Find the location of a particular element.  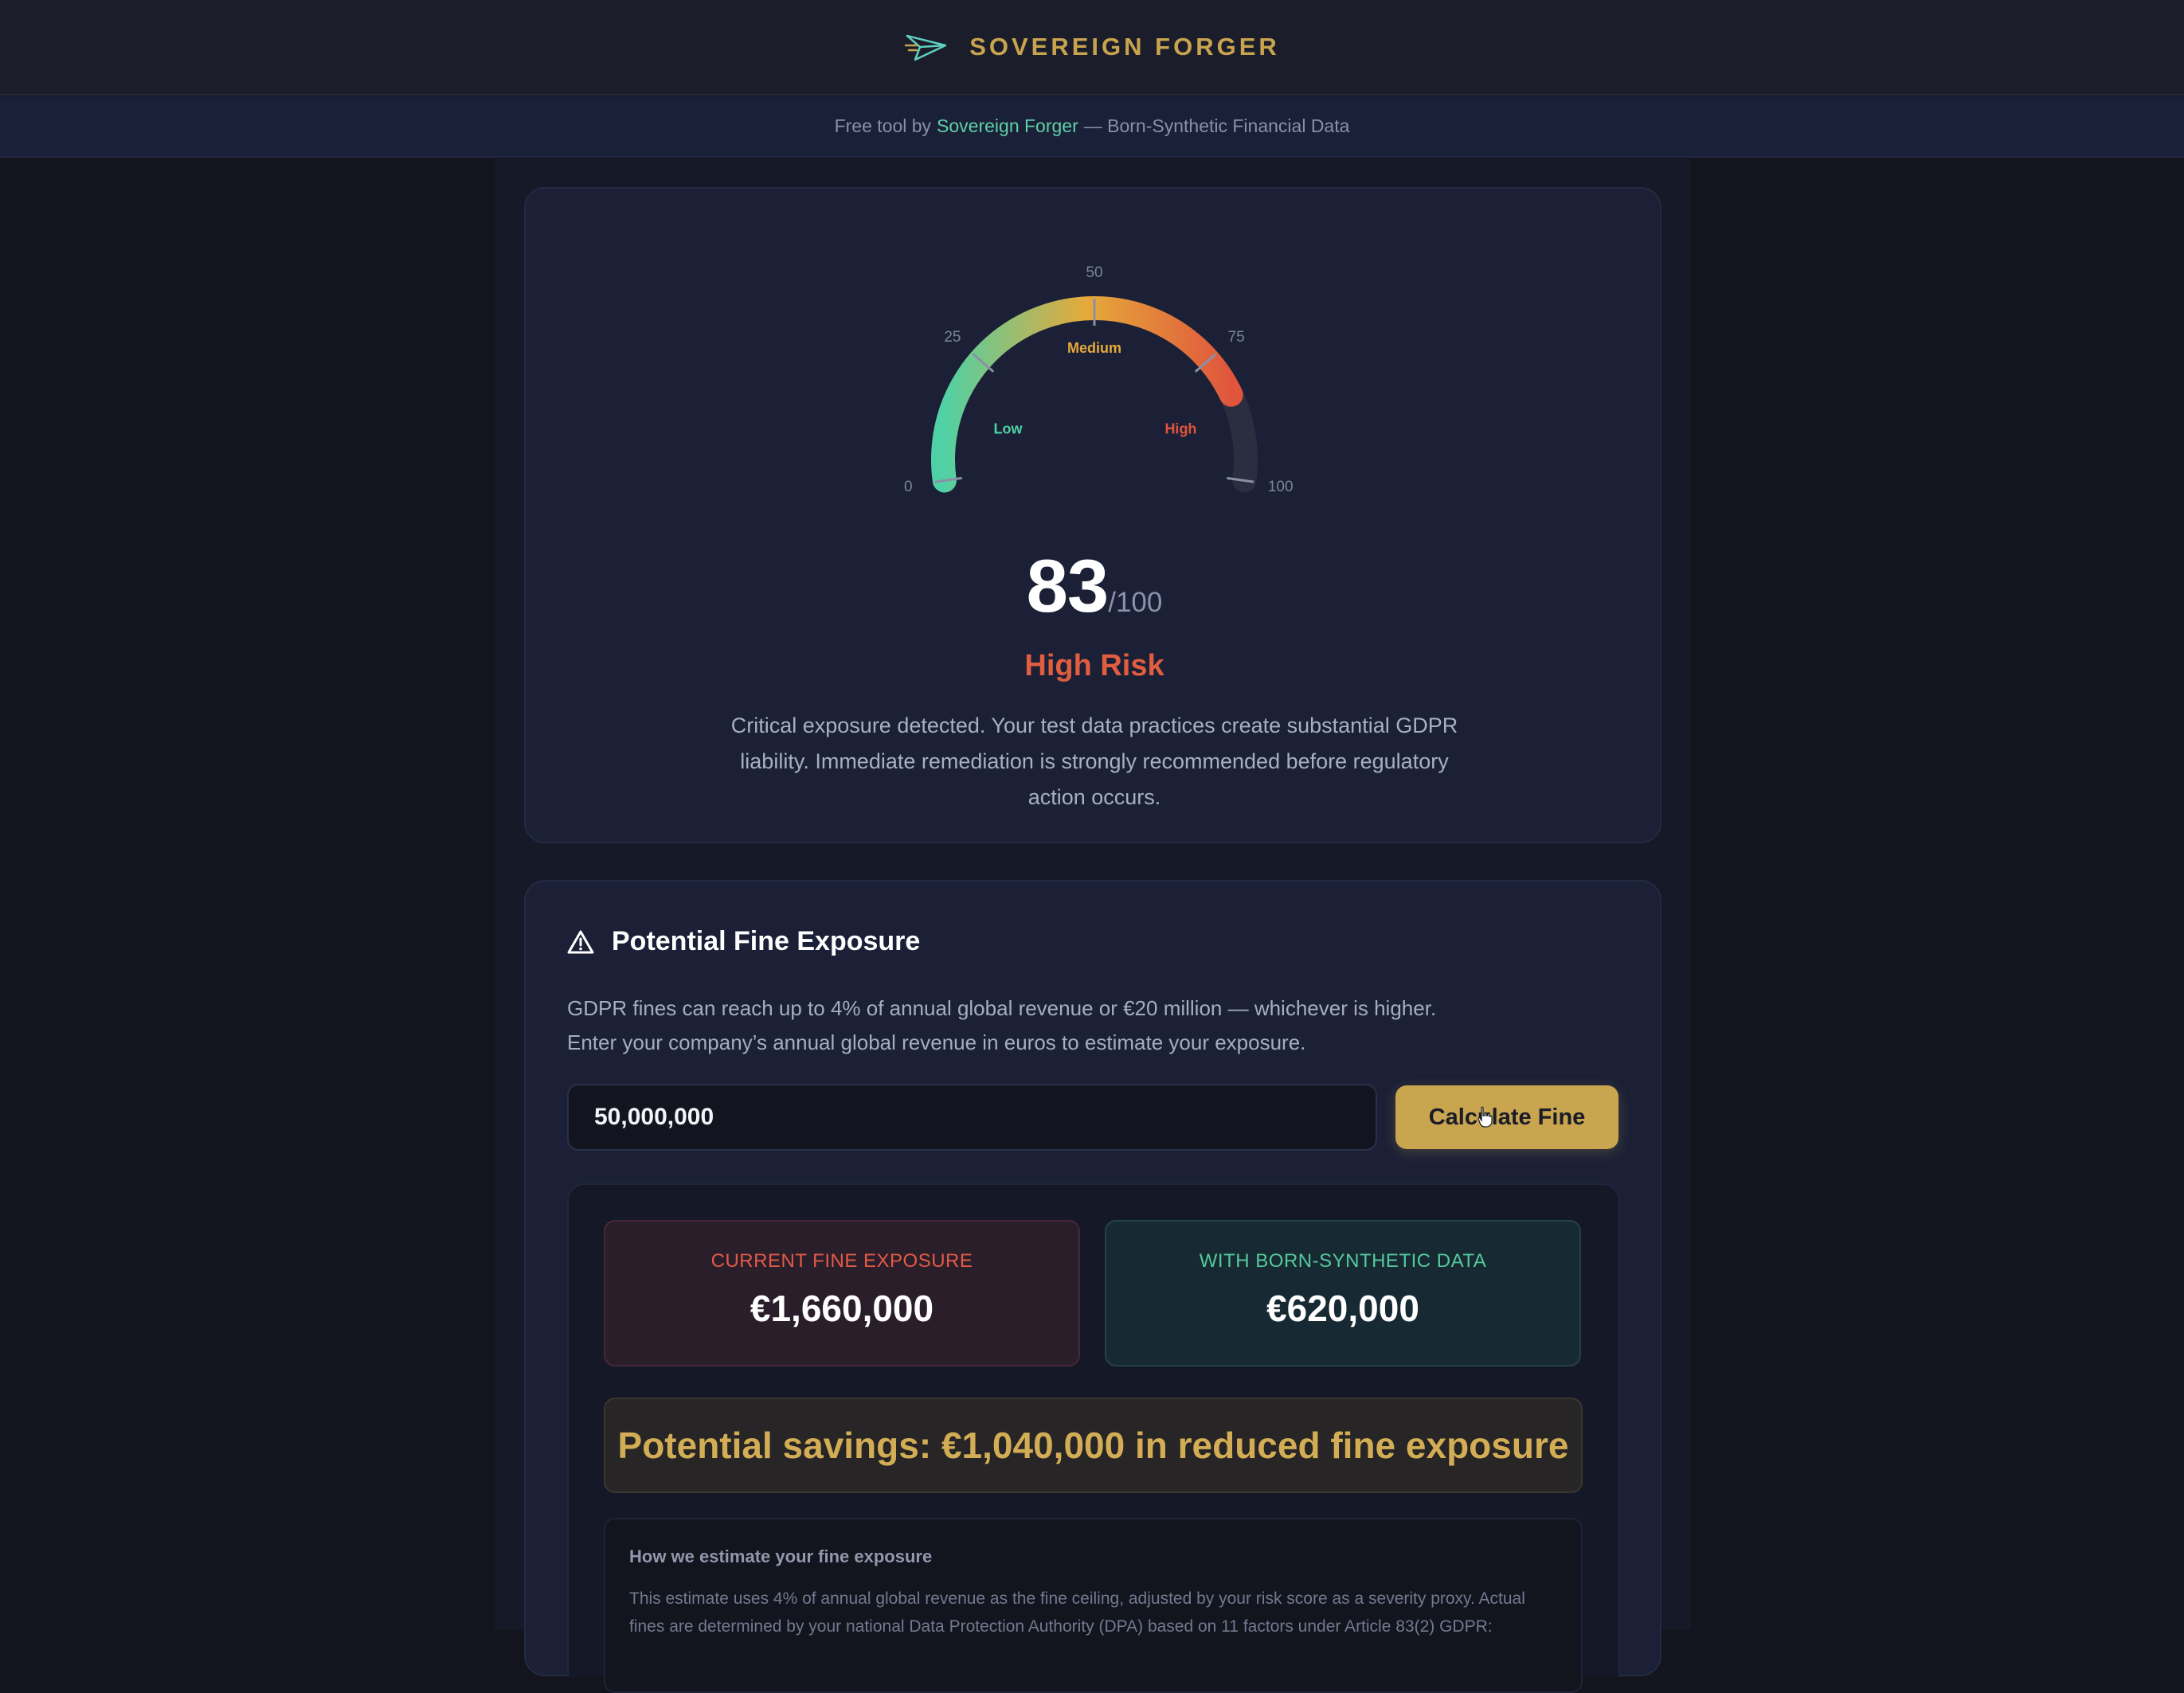

score-max: /100 is located at coordinates (1135, 602).